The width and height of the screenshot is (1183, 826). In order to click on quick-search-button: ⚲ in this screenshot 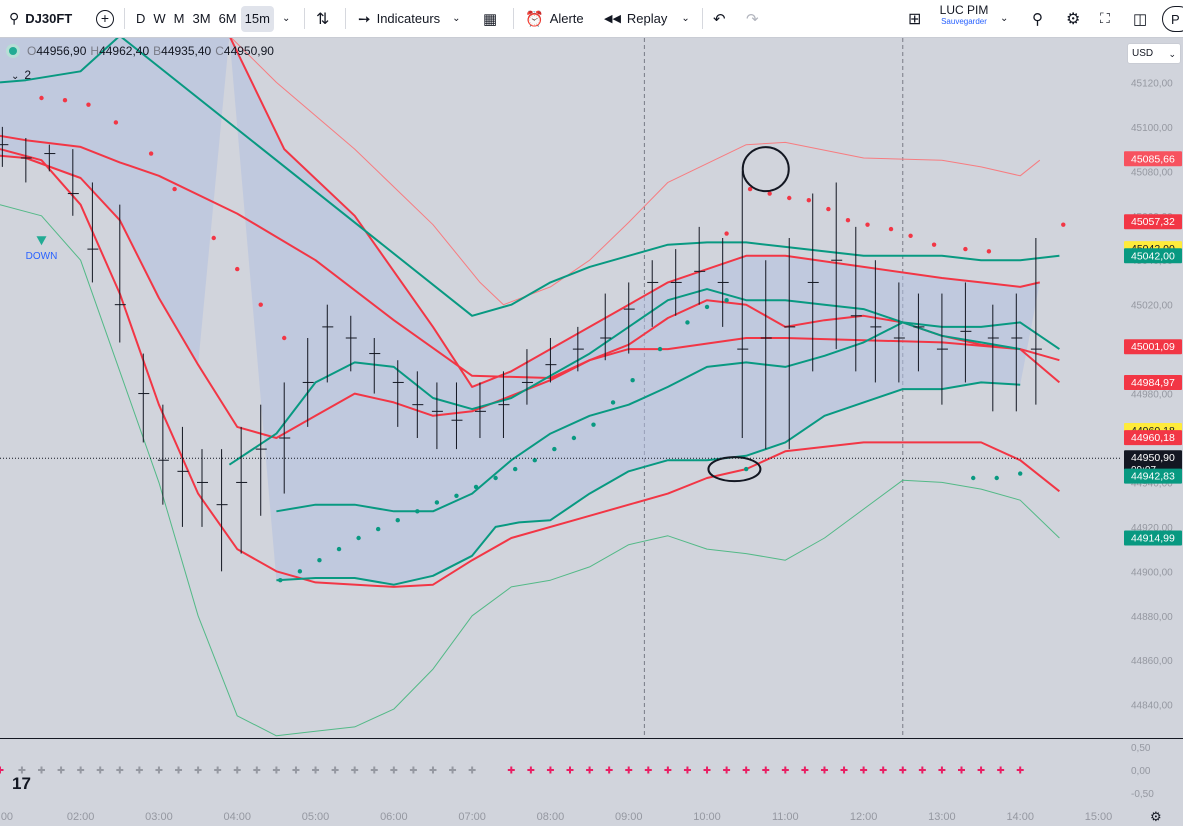, I will do `click(1037, 18)`.